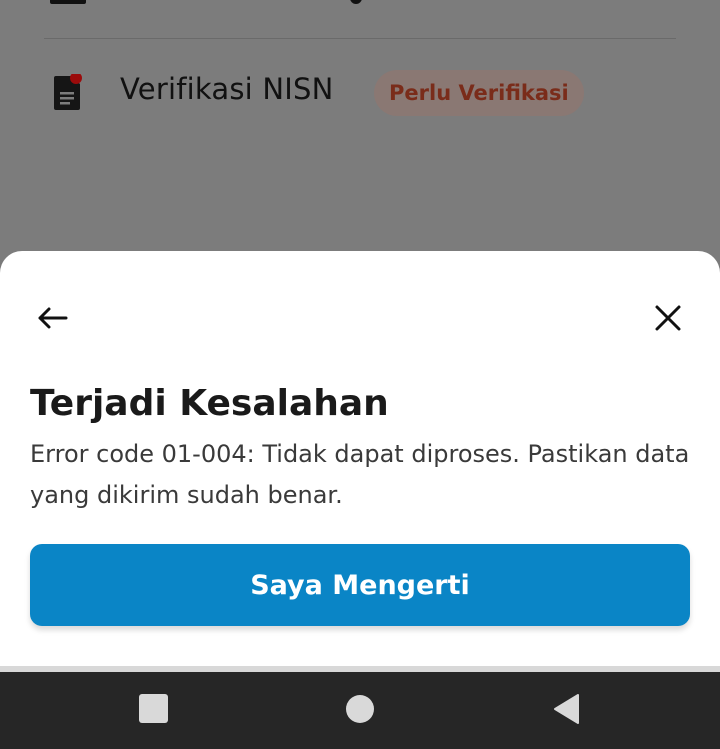 The height and width of the screenshot is (749, 720). What do you see at coordinates (68, 92) in the screenshot?
I see `document-icon` at bounding box center [68, 92].